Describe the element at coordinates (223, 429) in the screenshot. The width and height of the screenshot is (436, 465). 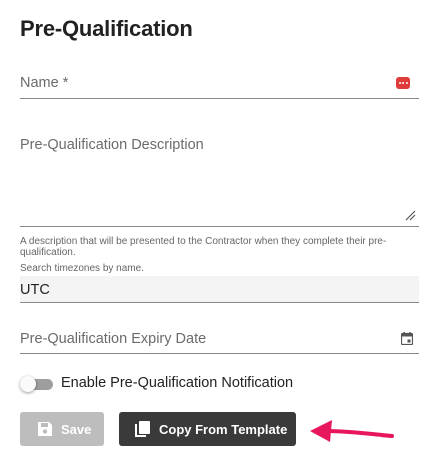
I see `copy-button-label: Copy From Template` at that location.